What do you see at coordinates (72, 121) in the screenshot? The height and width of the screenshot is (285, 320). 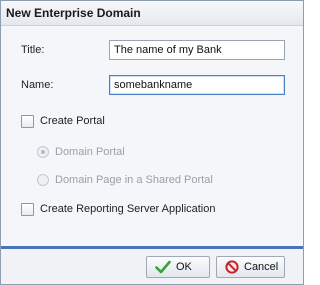 I see `create-portal-label: Create Portal` at bounding box center [72, 121].